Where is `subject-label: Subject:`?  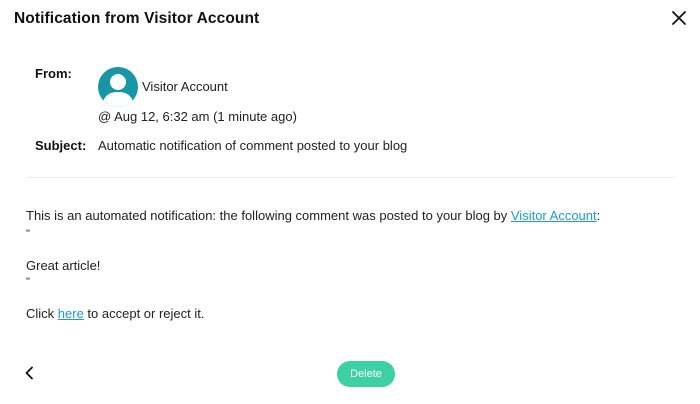 subject-label: Subject: is located at coordinates (61, 145).